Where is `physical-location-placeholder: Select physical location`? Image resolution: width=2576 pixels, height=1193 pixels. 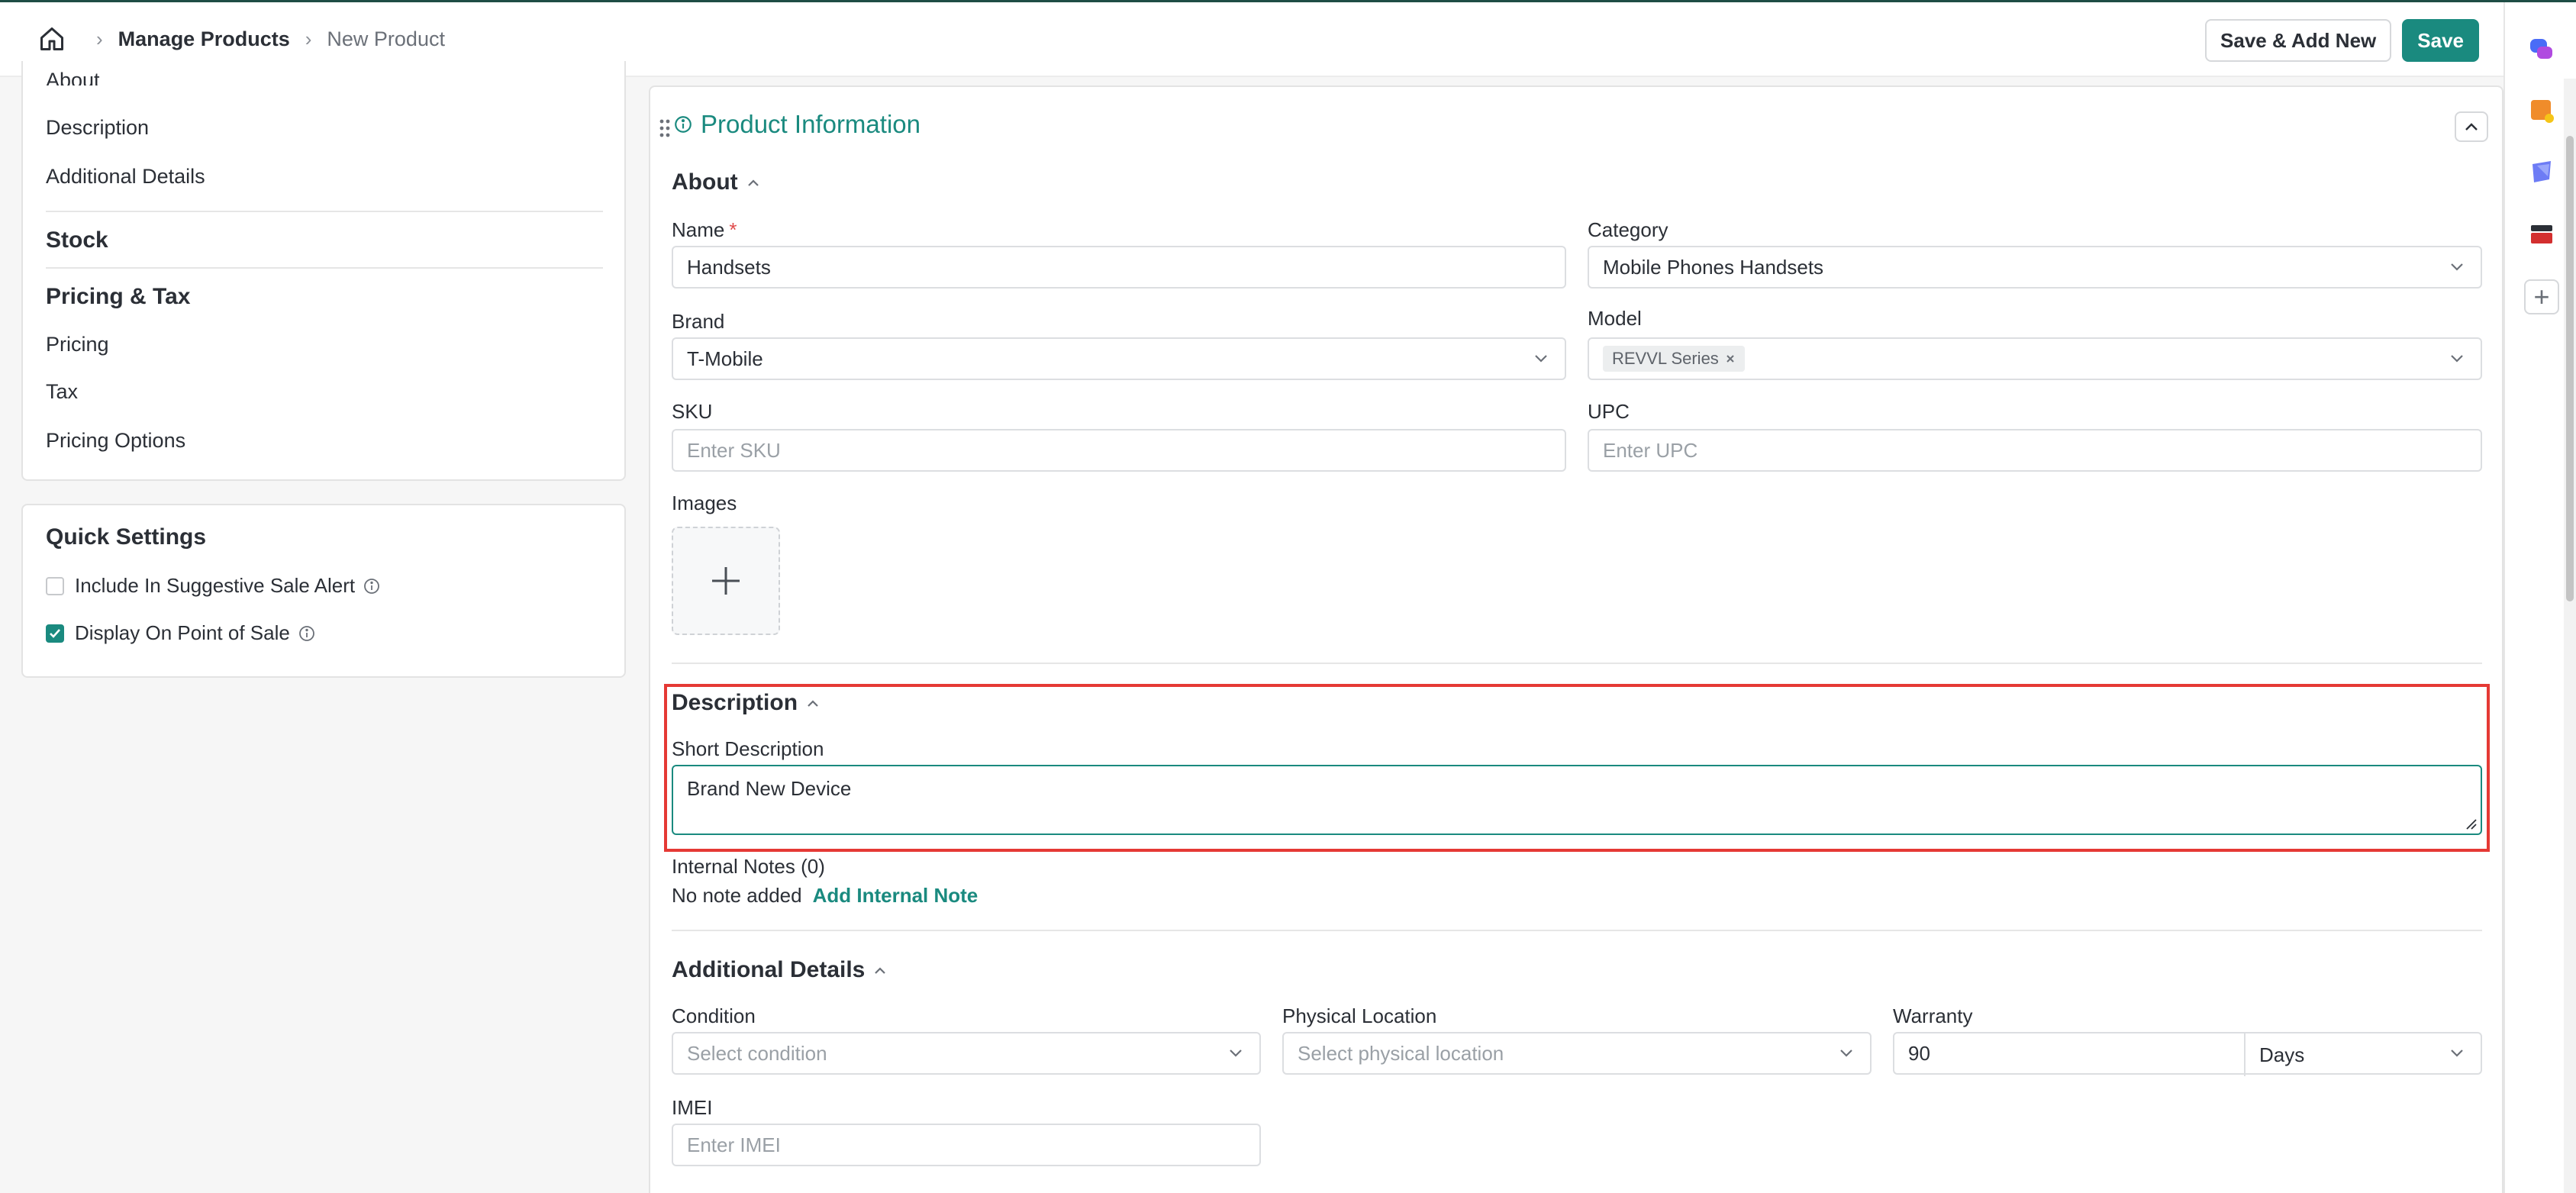
physical-location-placeholder: Select physical location is located at coordinates (1401, 1053).